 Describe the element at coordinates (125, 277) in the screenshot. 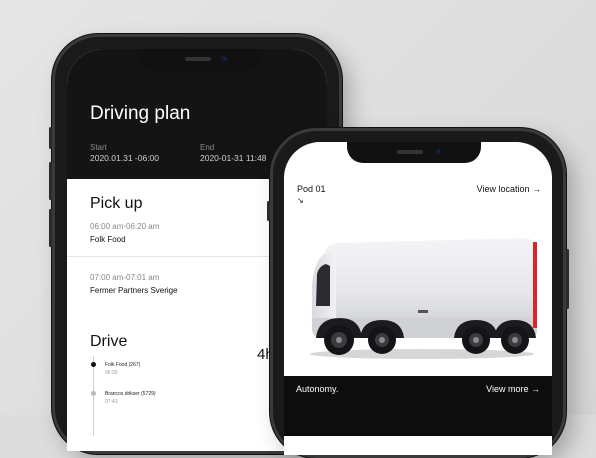

I see `pickup-time: 07:00 am-07:01 am` at that location.